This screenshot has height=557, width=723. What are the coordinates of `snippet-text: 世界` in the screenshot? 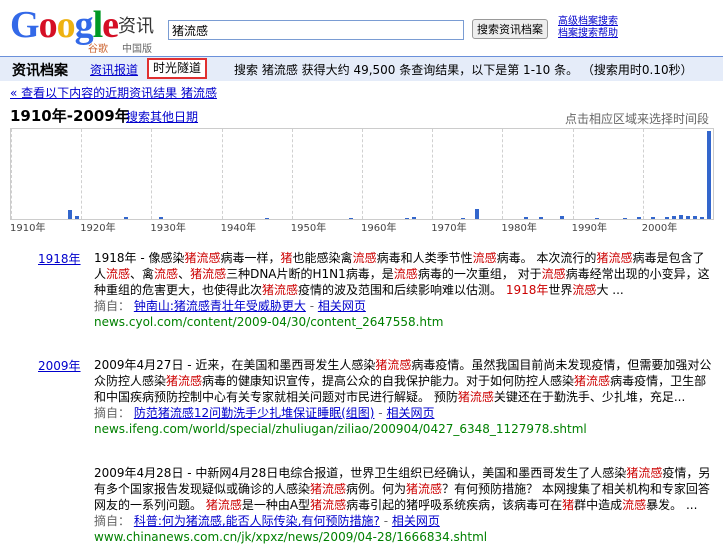 It's located at (560, 290).